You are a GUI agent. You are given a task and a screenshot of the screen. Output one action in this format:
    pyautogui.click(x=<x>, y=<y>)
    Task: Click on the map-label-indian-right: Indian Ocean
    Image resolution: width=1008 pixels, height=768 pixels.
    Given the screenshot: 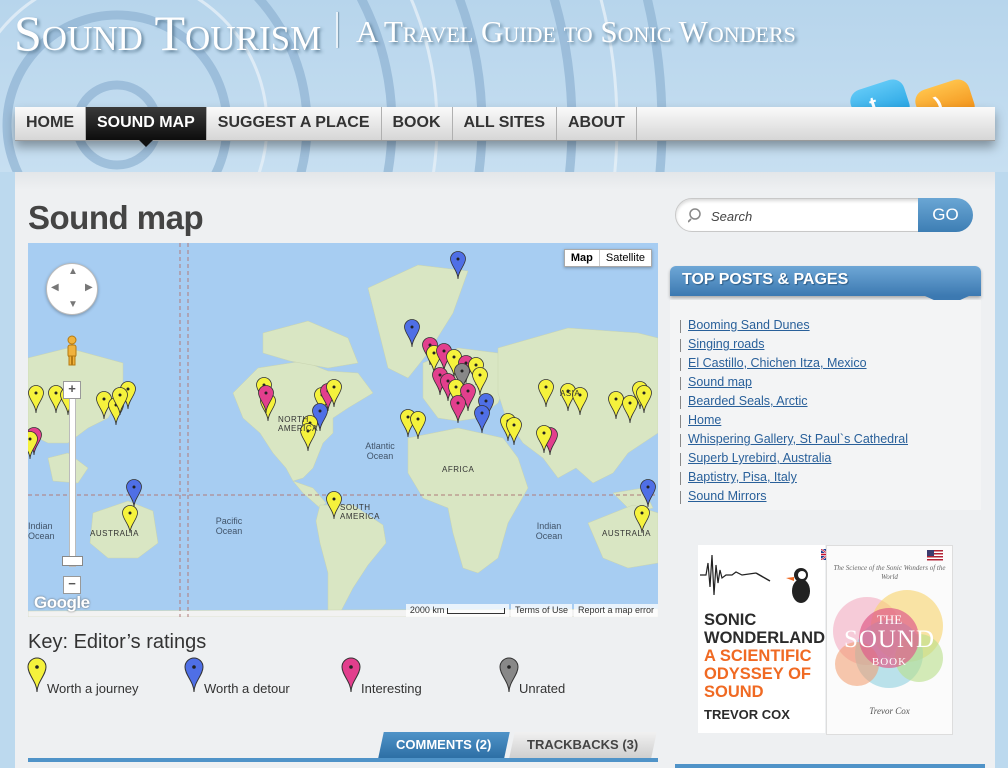 What is the action you would take?
    pyautogui.click(x=549, y=531)
    